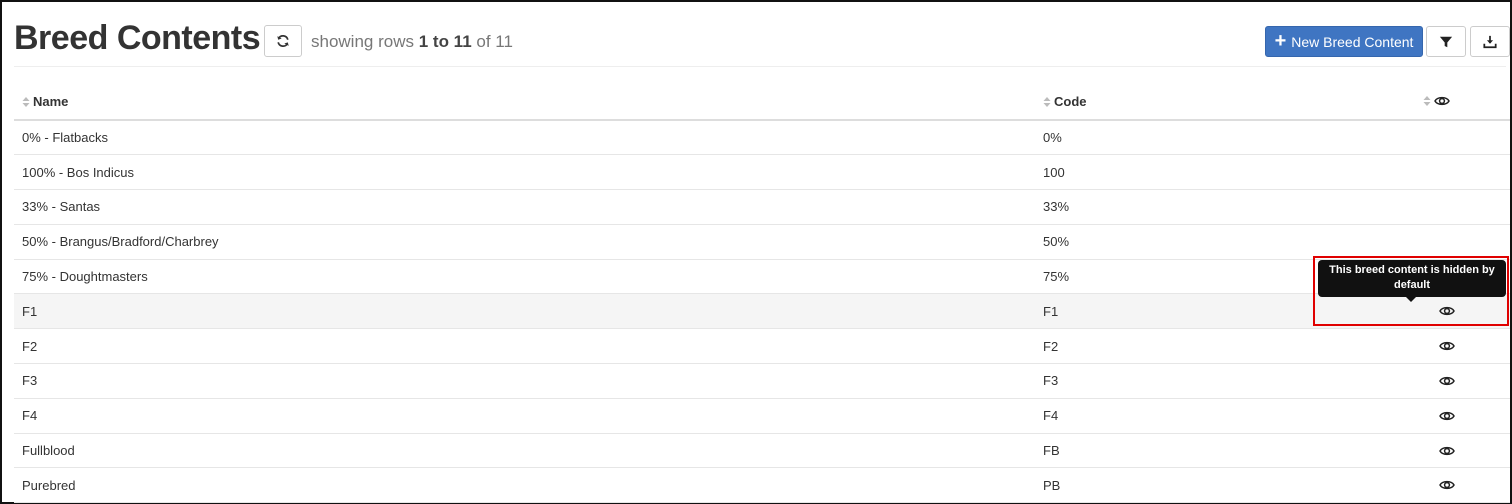 The height and width of the screenshot is (504, 1512). What do you see at coordinates (65, 138) in the screenshot?
I see `cell-name: 0% - Flatbacks` at bounding box center [65, 138].